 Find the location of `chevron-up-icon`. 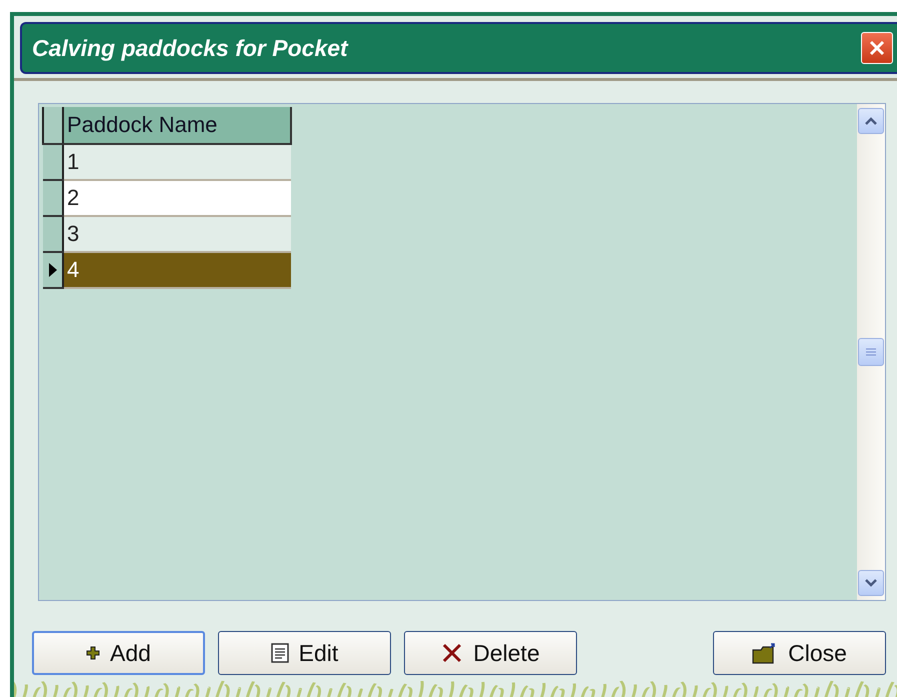

chevron-up-icon is located at coordinates (871, 121).